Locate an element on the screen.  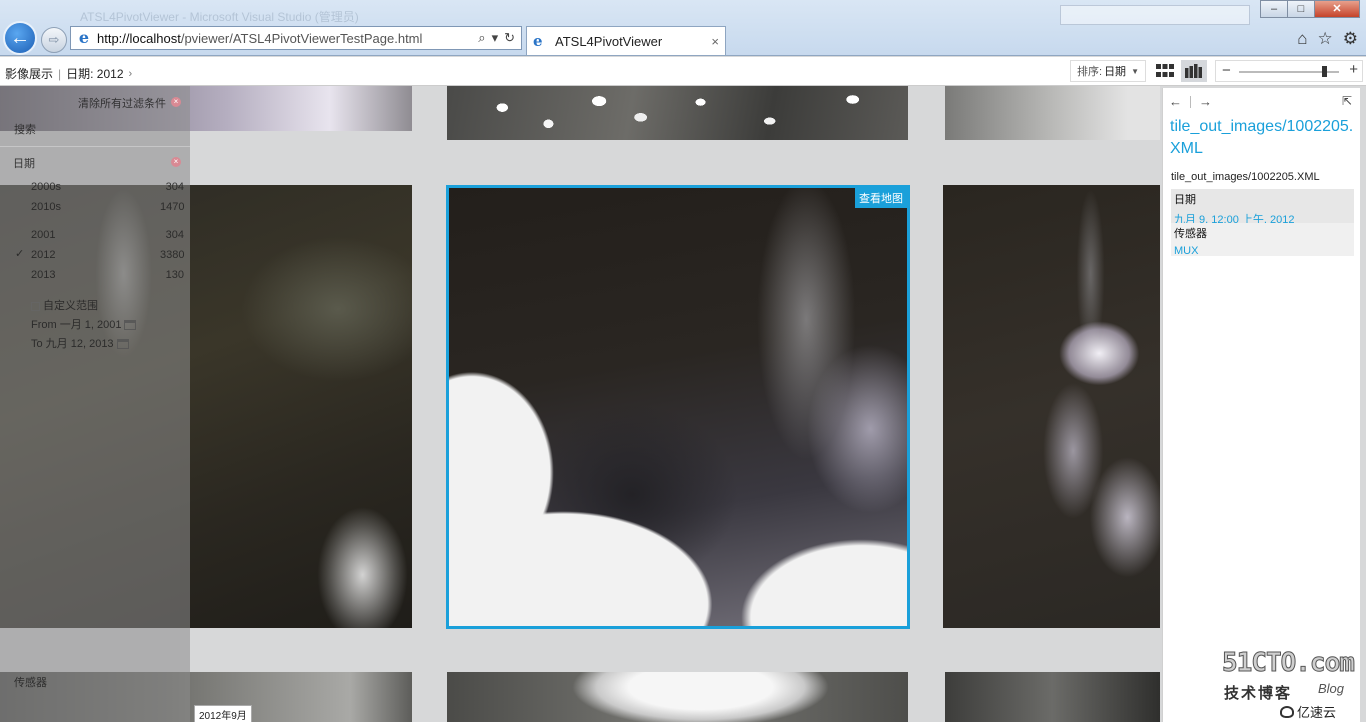
watermark-blog: Blog is located at coordinates (1331, 688).